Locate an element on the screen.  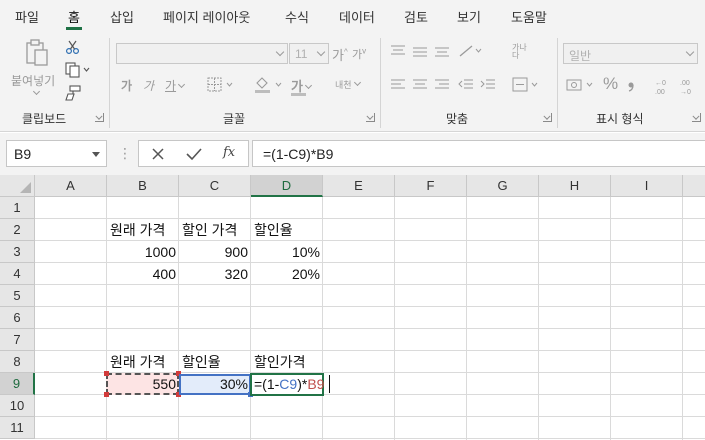
paste-dropdown is located at coordinates (36, 93).